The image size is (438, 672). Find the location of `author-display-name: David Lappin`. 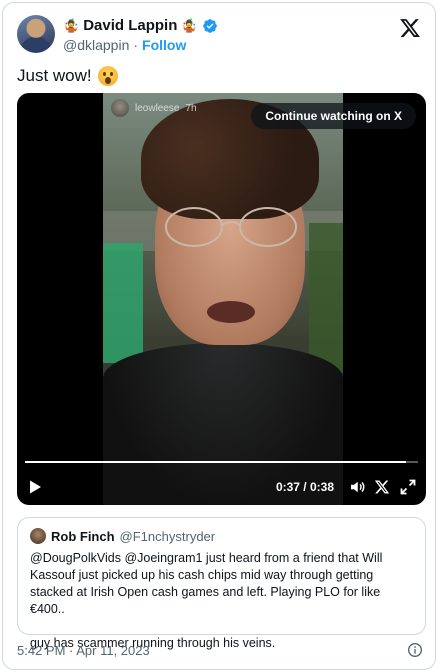

author-display-name: David Lappin is located at coordinates (130, 26).